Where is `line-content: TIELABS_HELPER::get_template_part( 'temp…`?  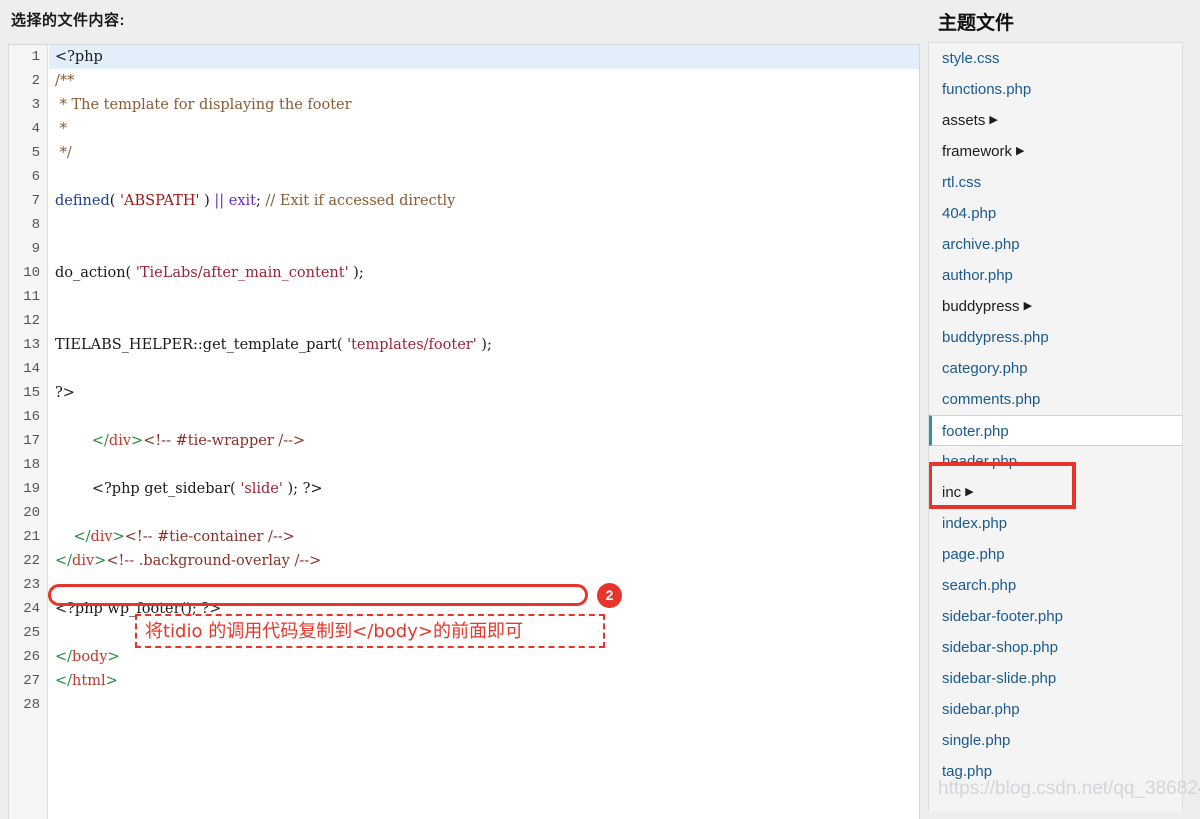 line-content: TIELABS_HELPER::get_template_part( 'temp… is located at coordinates (484, 345).